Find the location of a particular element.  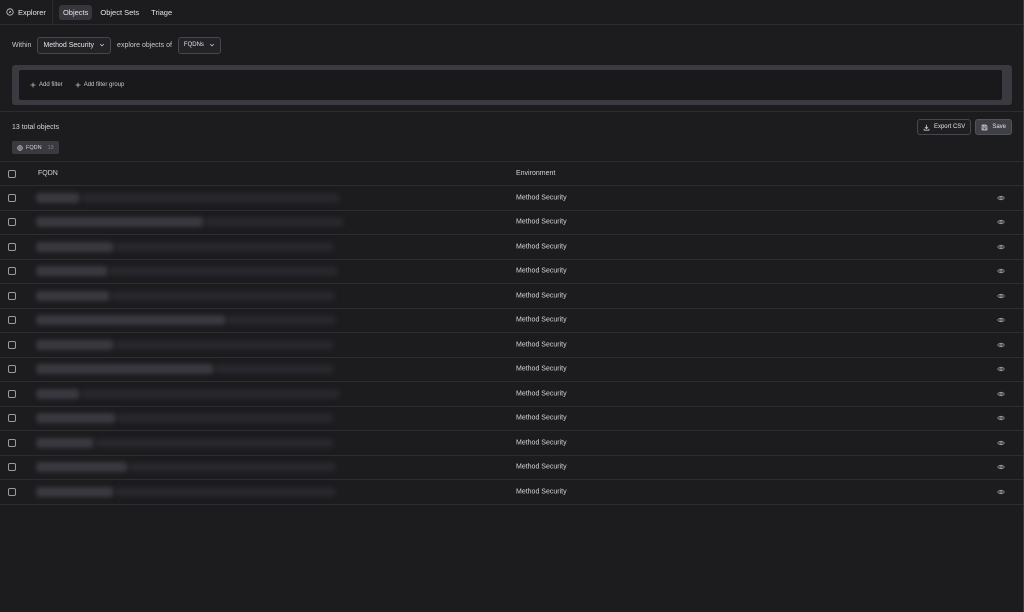

column-header-fqdn: FQDN is located at coordinates (48, 173).